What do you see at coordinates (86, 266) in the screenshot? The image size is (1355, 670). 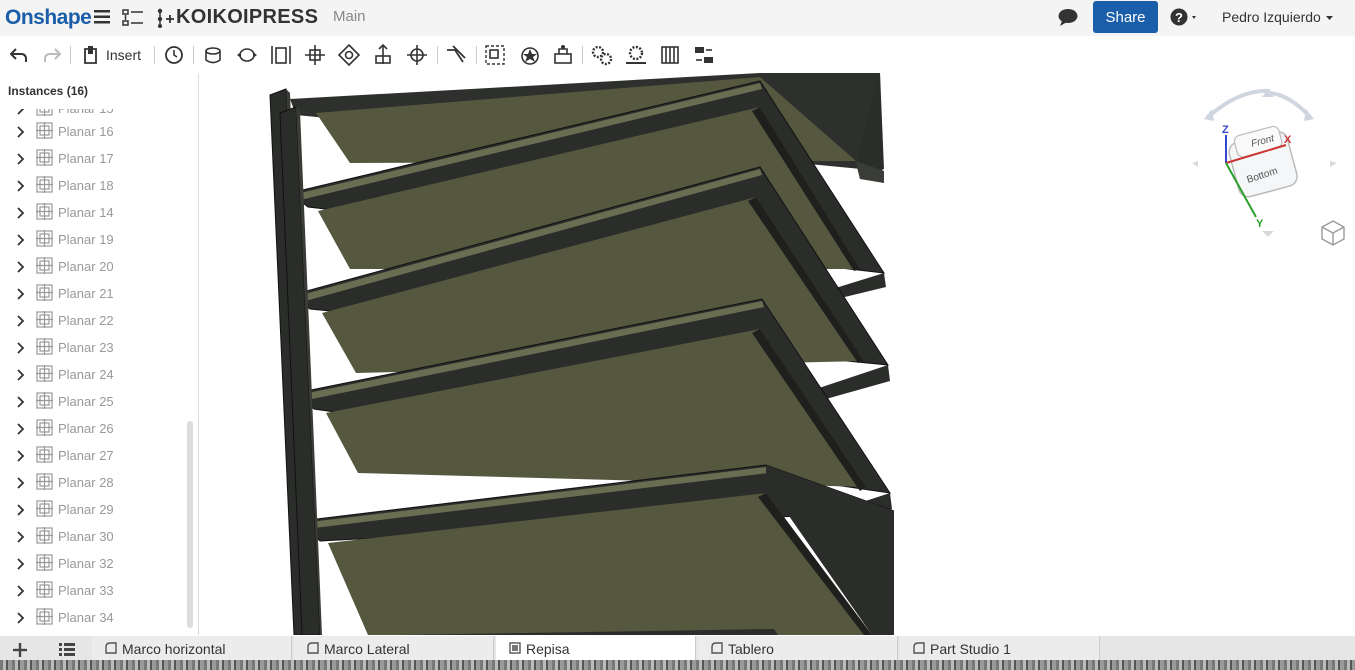 I see `list-item-label: Planar 20` at bounding box center [86, 266].